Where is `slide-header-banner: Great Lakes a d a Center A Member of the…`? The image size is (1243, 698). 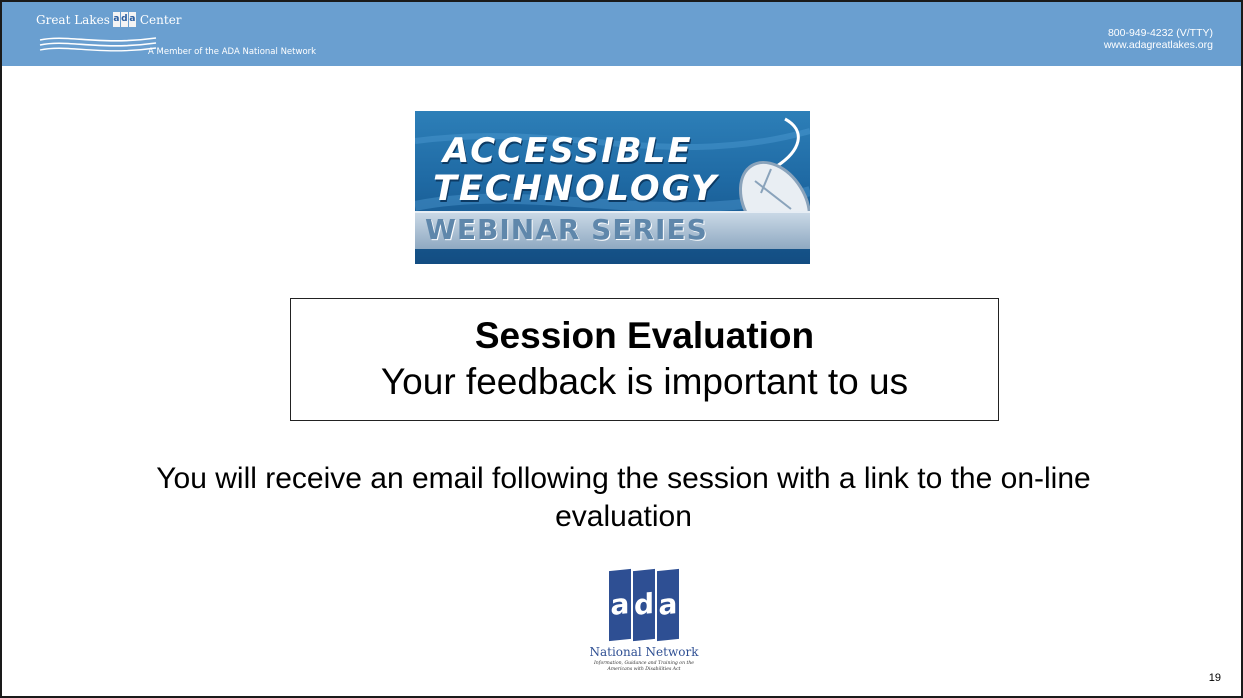
slide-header-banner: Great Lakes a d a Center A Member of the… is located at coordinates (621, 34).